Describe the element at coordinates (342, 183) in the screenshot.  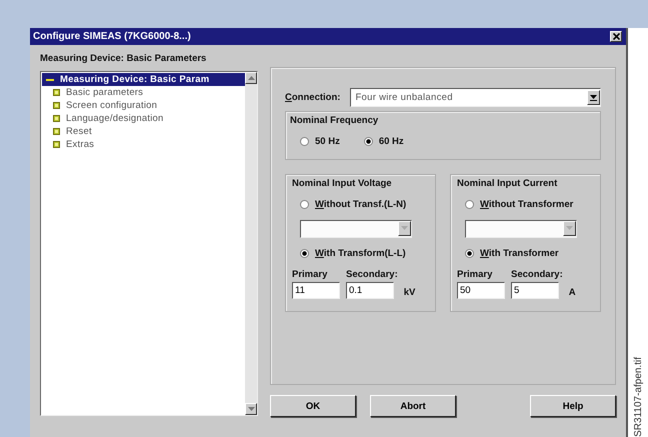
I see `group-title: Nominal Input Voltage` at that location.